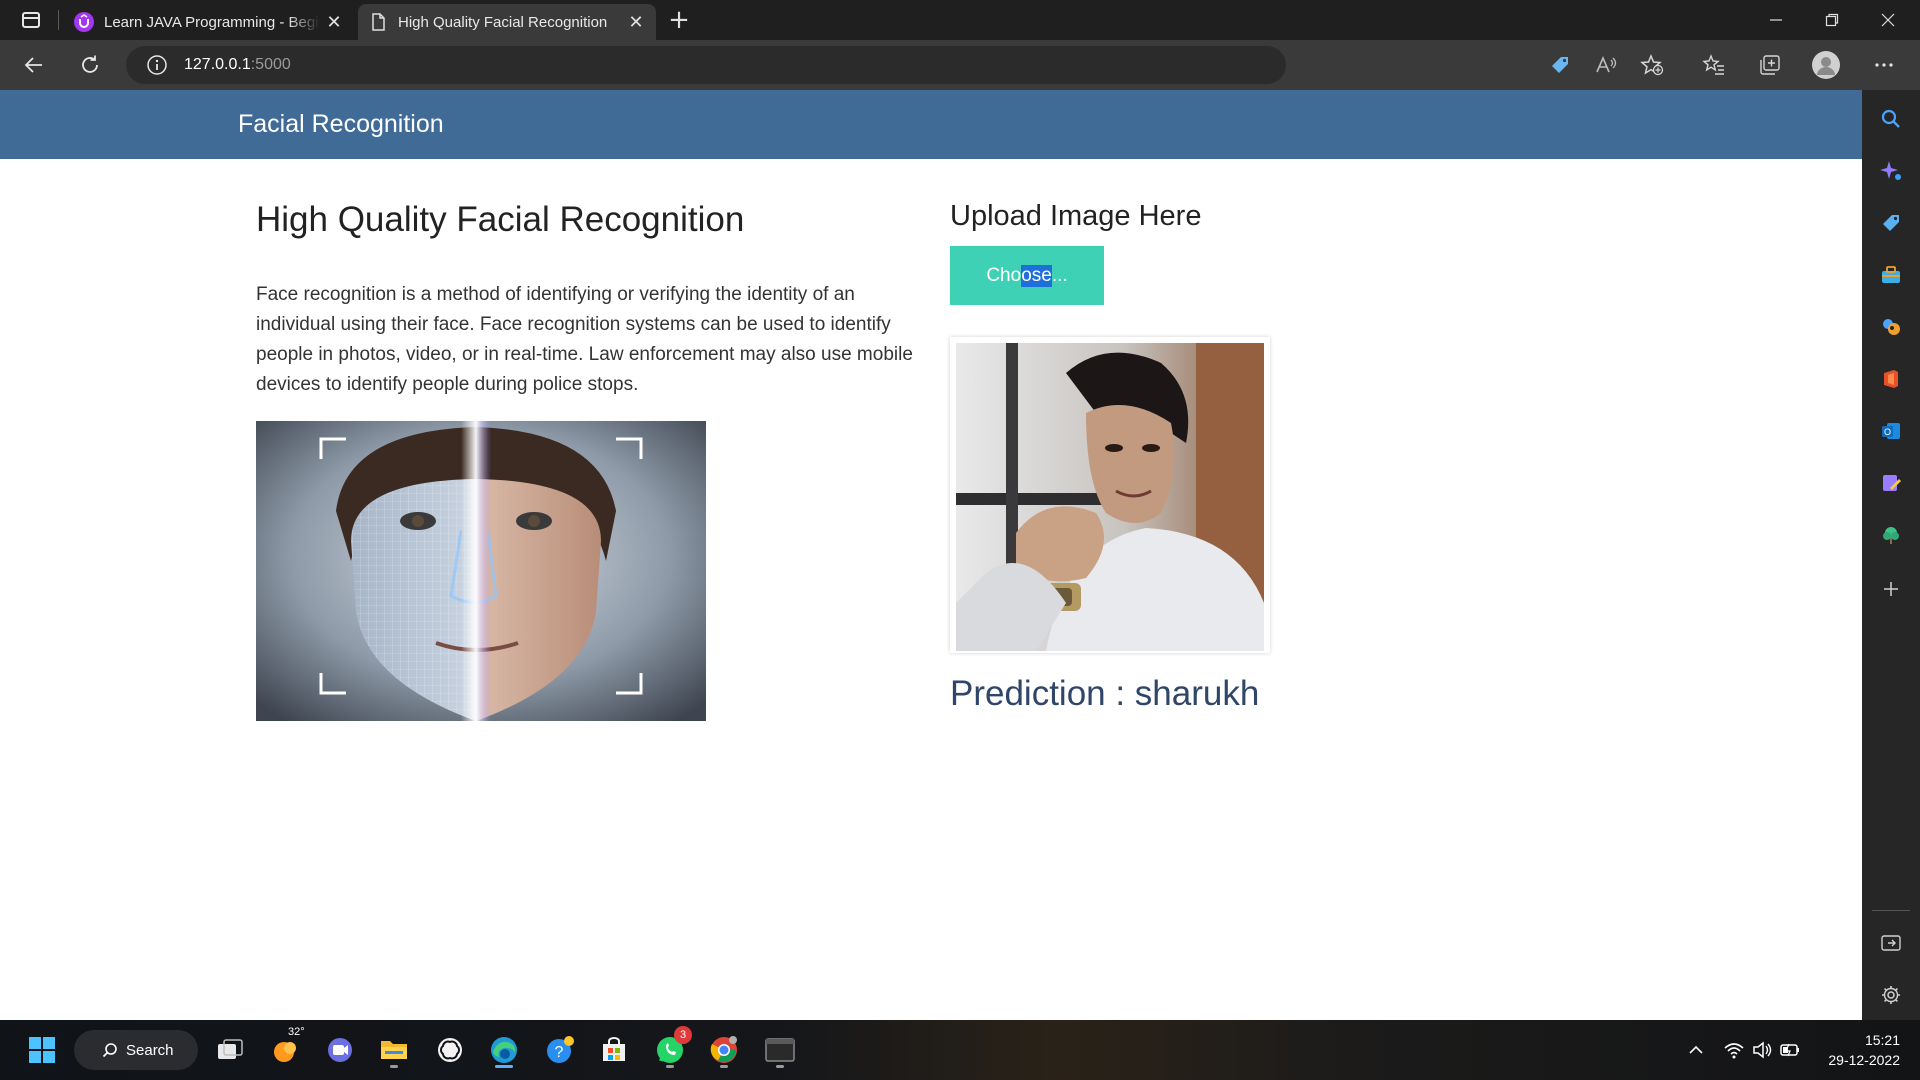 Image resolution: width=1920 pixels, height=1080 pixels. I want to click on close-icon, so click(1888, 20).